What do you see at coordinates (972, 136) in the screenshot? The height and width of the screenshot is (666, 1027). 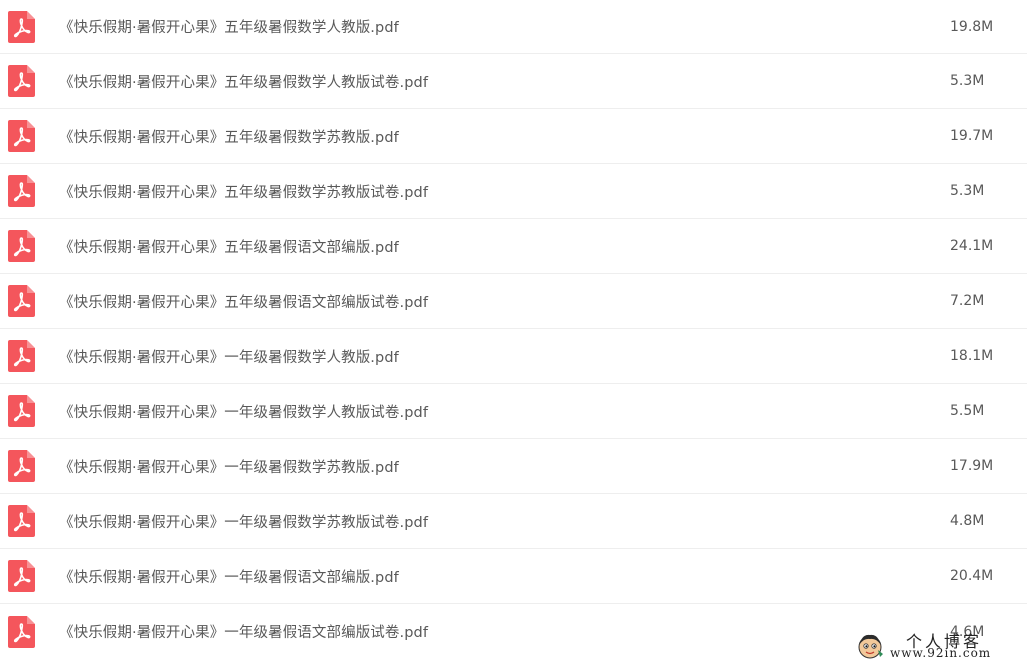 I see `file-size: 19.7M` at bounding box center [972, 136].